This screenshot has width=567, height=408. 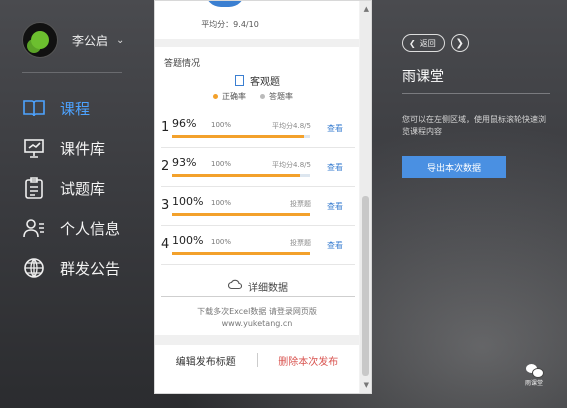 What do you see at coordinates (412, 43) in the screenshot?
I see `chevron-left-icon: ❮` at bounding box center [412, 43].